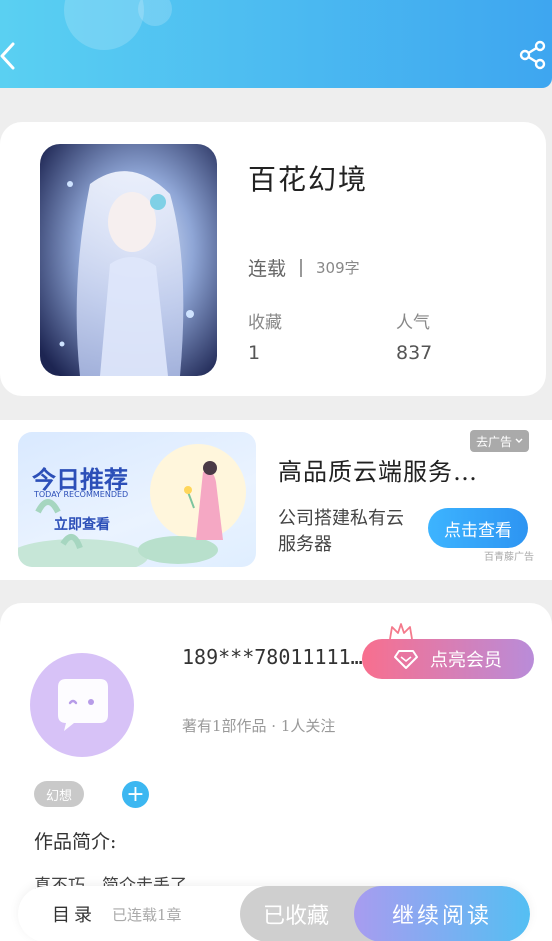 The height and width of the screenshot is (941, 552). Describe the element at coordinates (81, 494) in the screenshot. I see `ad-banner-subtitle: TODAY RECOMMENDED` at that location.